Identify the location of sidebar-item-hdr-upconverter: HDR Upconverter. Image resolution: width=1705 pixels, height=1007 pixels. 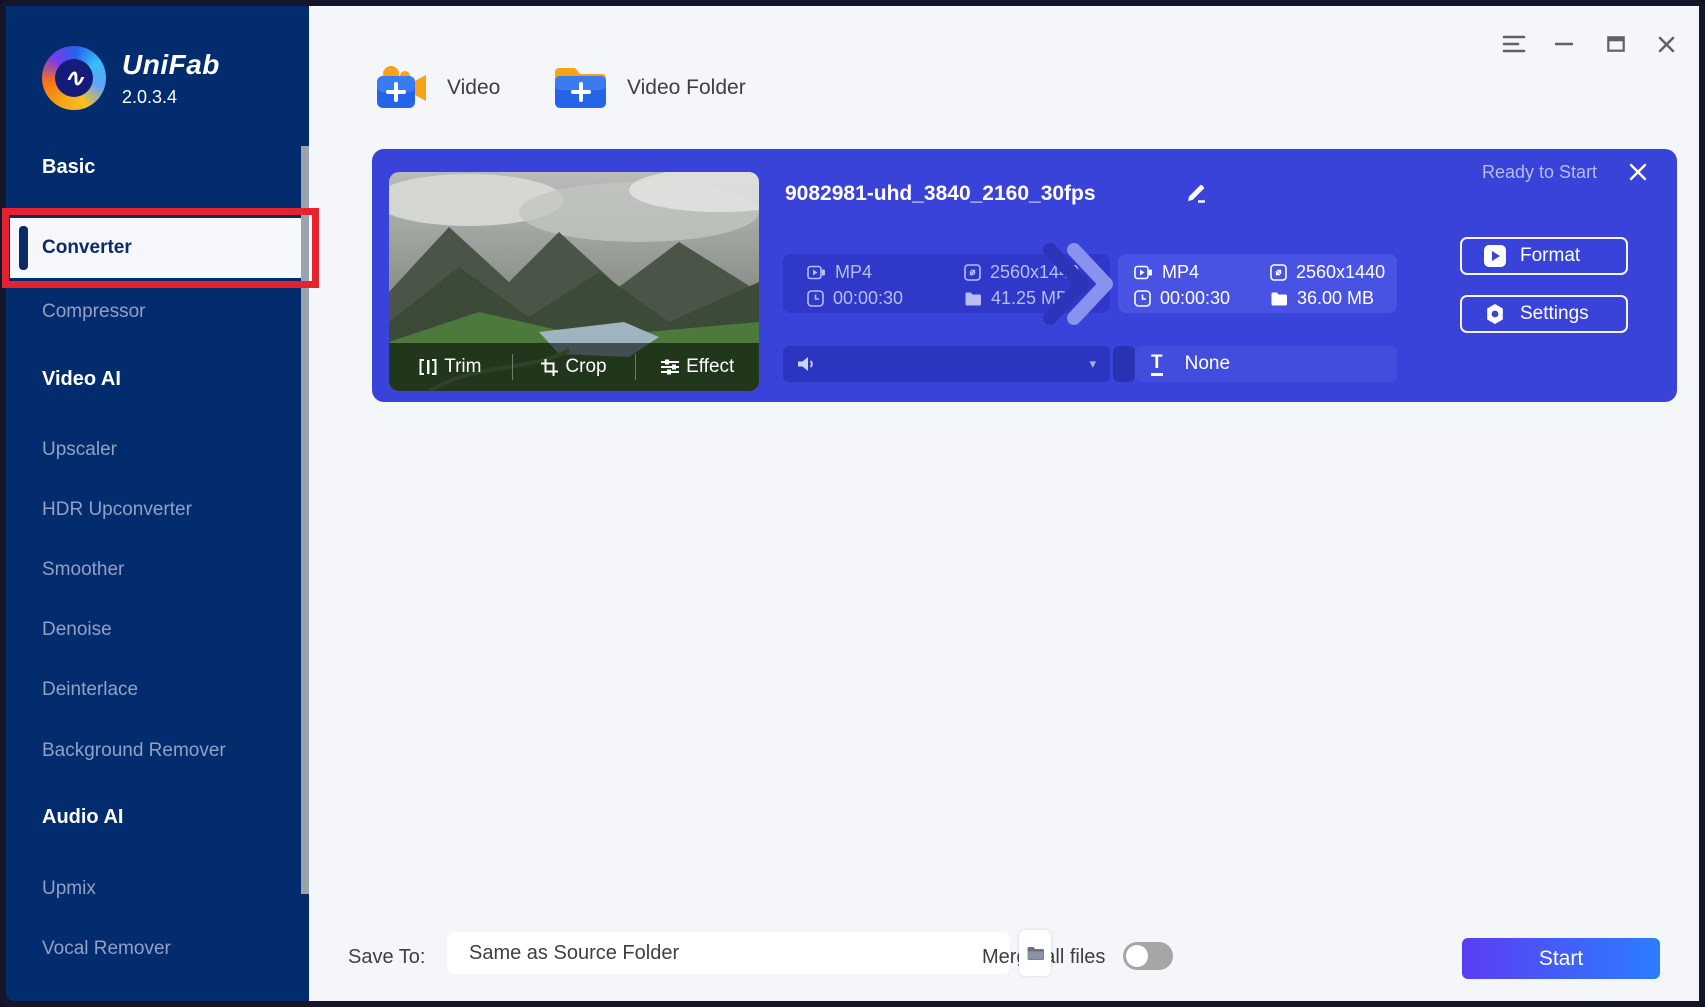
(160, 510).